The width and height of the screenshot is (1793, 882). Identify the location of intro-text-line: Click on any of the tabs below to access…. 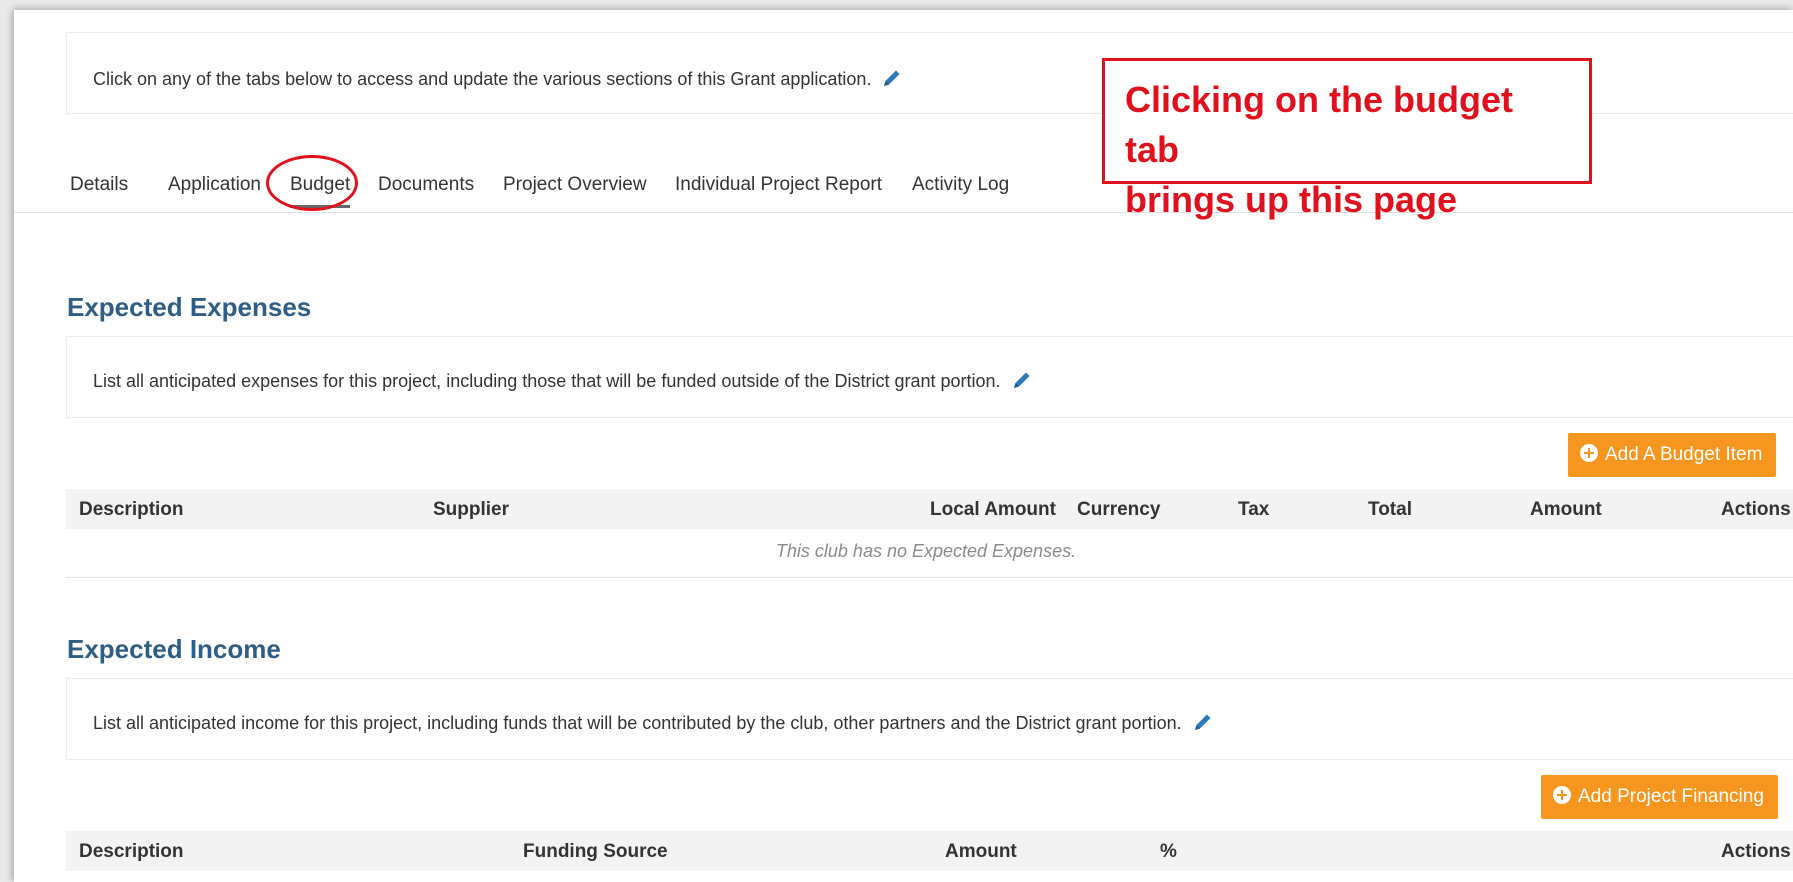
(497, 80).